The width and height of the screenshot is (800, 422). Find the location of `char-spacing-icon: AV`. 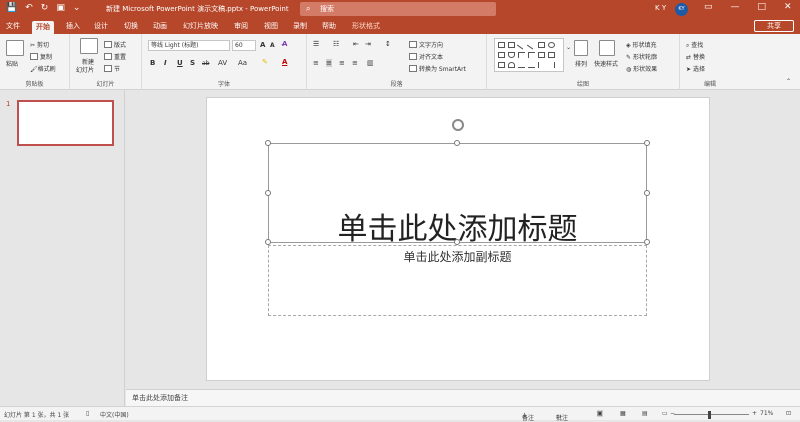

char-spacing-icon: AV is located at coordinates (222, 63).